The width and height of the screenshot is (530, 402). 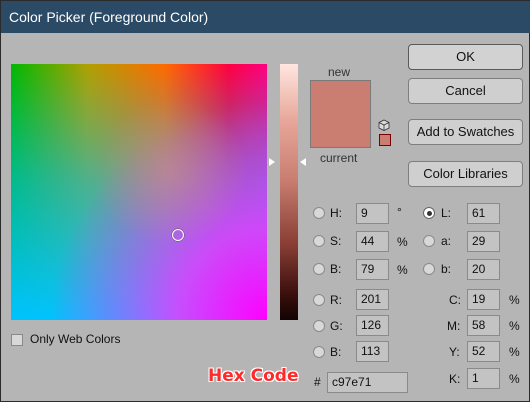 What do you see at coordinates (483, 213) in the screenshot?
I see `input-l: 61` at bounding box center [483, 213].